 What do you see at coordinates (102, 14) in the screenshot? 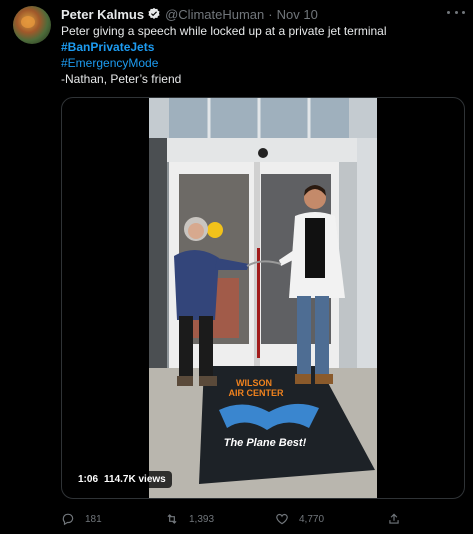
I see `author-name: Peter Kalmus` at bounding box center [102, 14].